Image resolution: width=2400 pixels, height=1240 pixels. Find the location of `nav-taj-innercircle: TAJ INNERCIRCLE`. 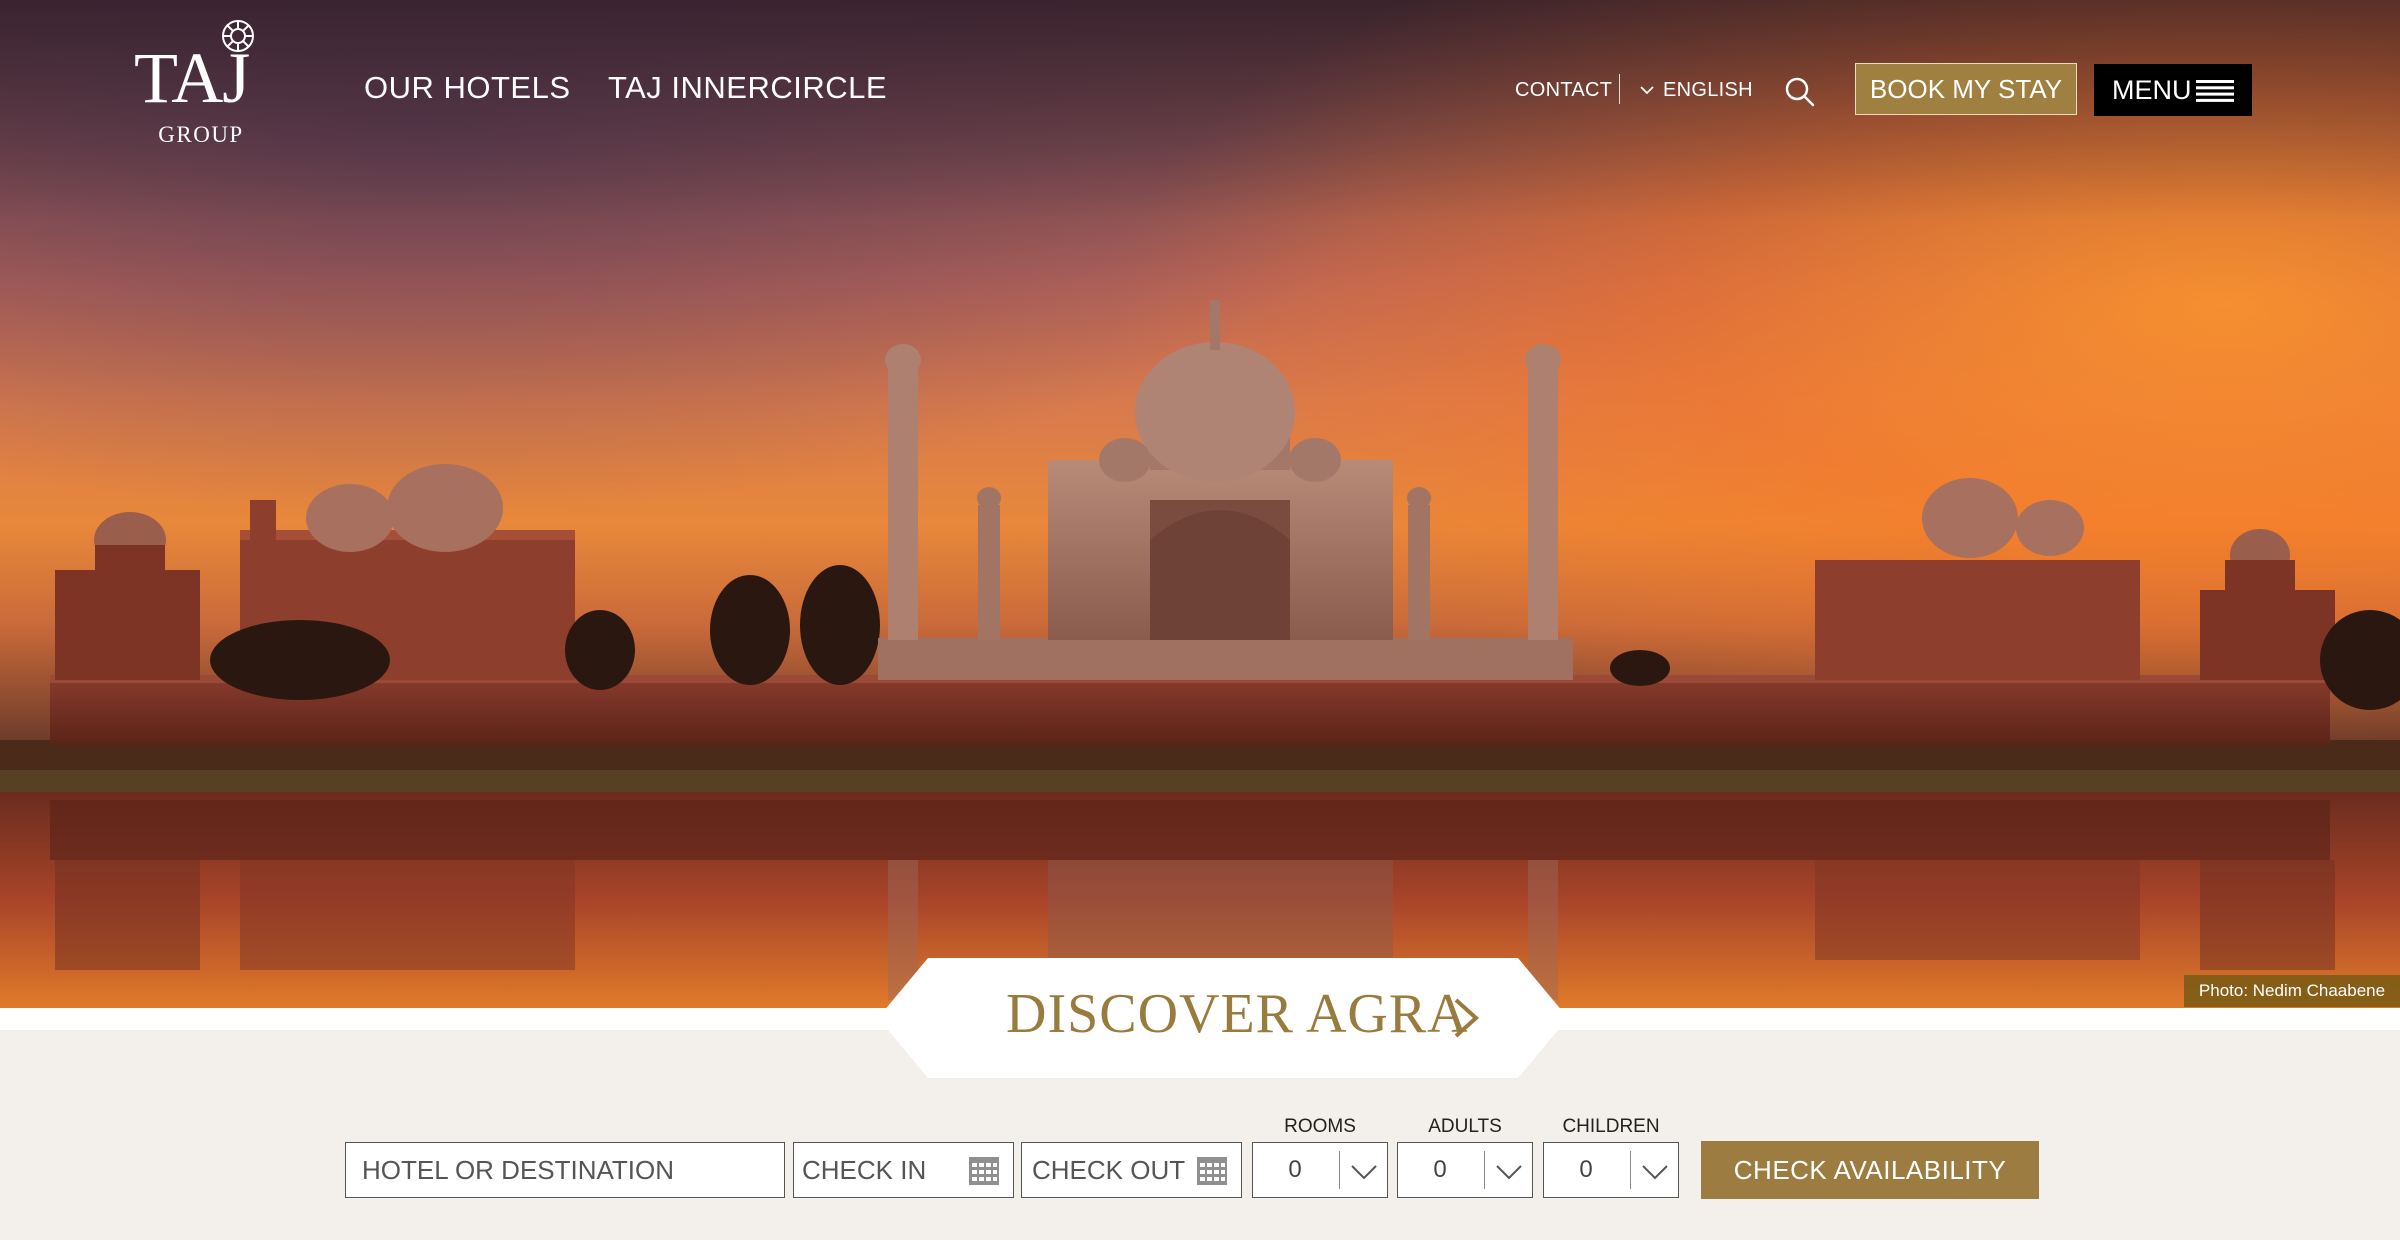

nav-taj-innercircle: TAJ INNERCIRCLE is located at coordinates (747, 88).